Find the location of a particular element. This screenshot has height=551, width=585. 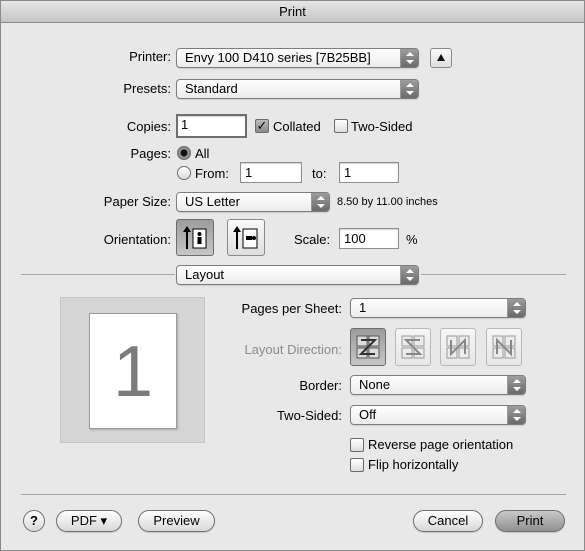

portrait-orientation-icon is located at coordinates (195, 237).